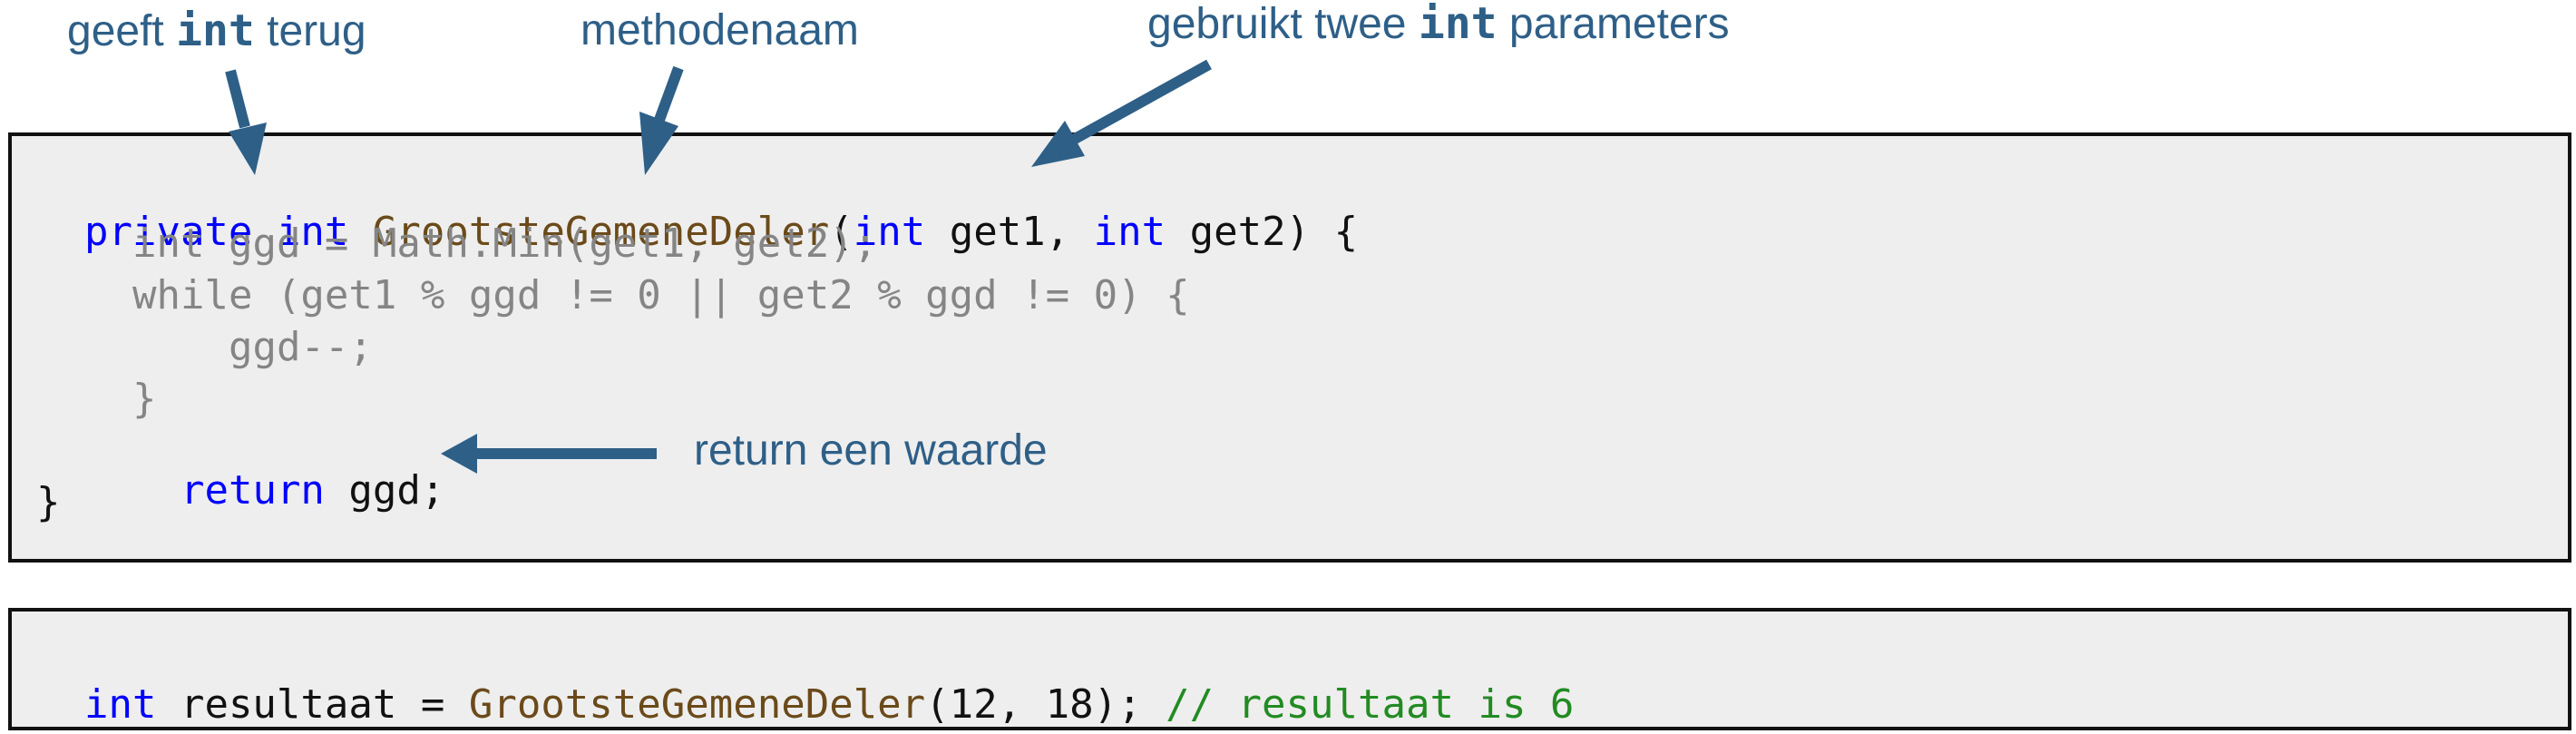  What do you see at coordinates (1370, 704) in the screenshot?
I see `code-comment: // resultaat is 6` at bounding box center [1370, 704].